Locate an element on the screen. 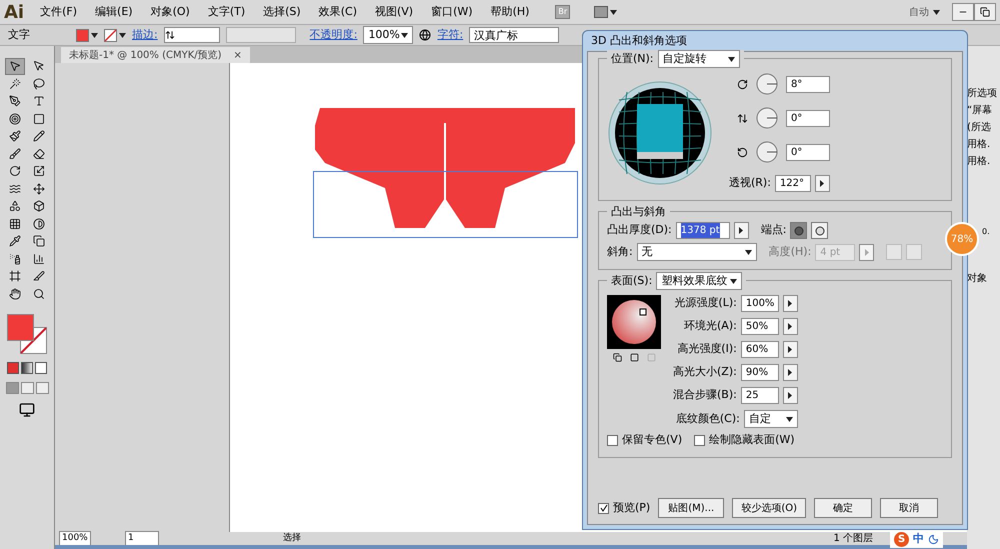  new-light-icon is located at coordinates (634, 357).